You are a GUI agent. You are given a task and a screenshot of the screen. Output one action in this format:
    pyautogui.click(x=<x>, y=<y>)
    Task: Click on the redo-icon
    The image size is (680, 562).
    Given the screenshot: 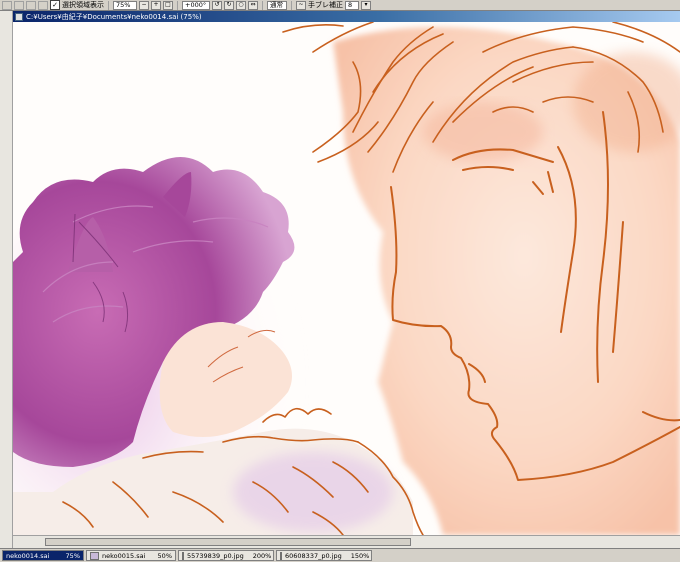 What is the action you would take?
    pyautogui.click(x=19, y=5)
    